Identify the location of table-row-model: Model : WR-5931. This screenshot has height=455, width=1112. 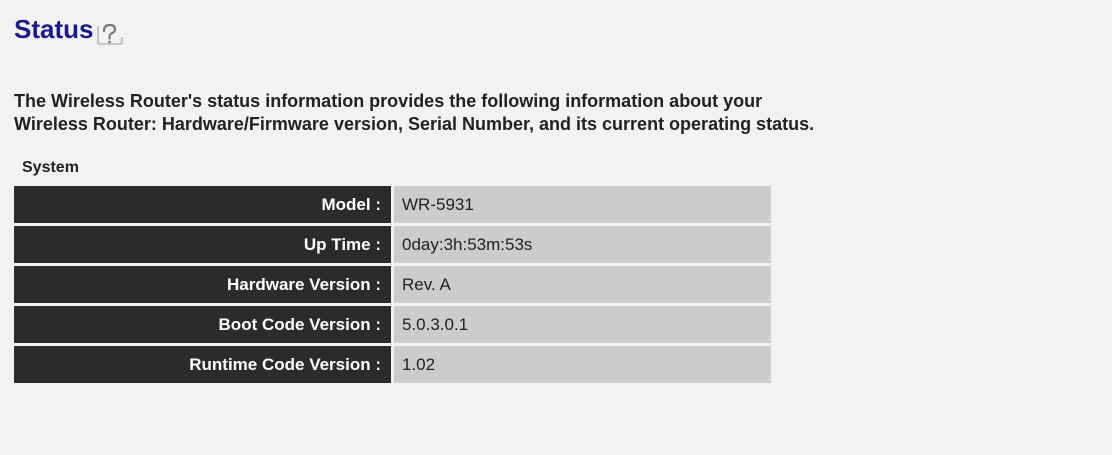
(392, 204).